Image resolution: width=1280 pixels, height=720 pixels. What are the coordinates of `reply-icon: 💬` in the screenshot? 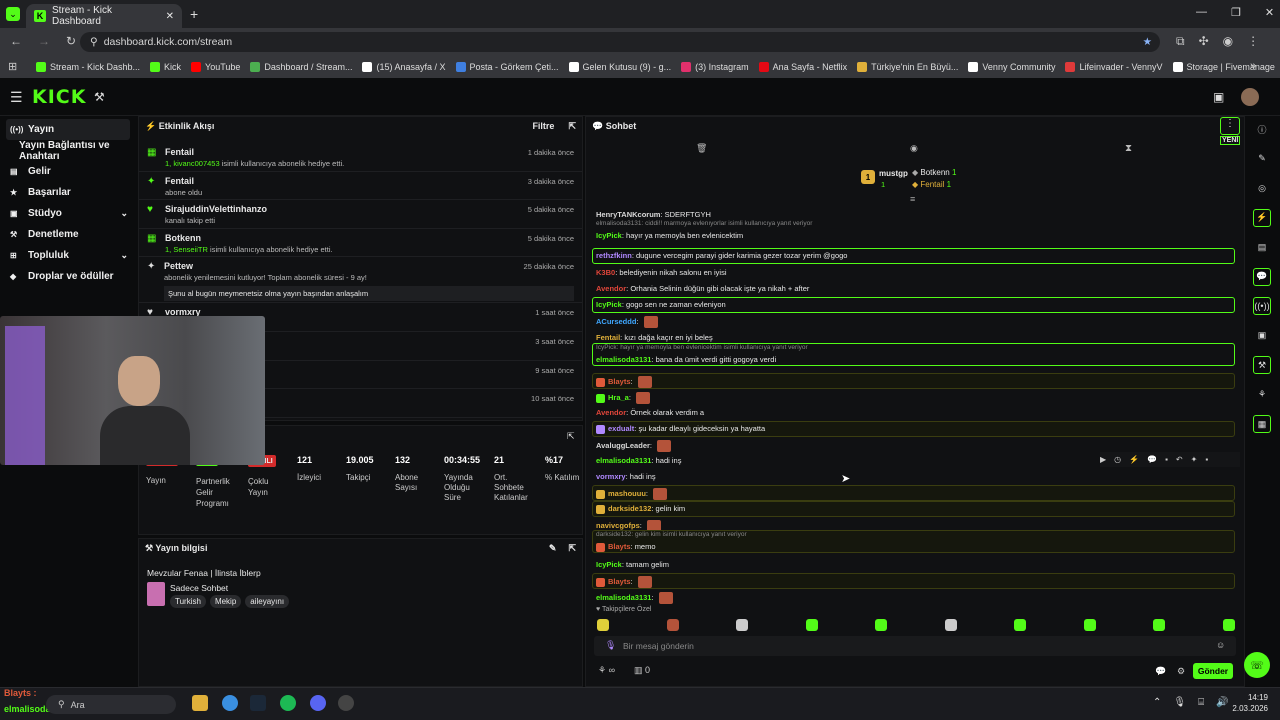 It's located at (1152, 459).